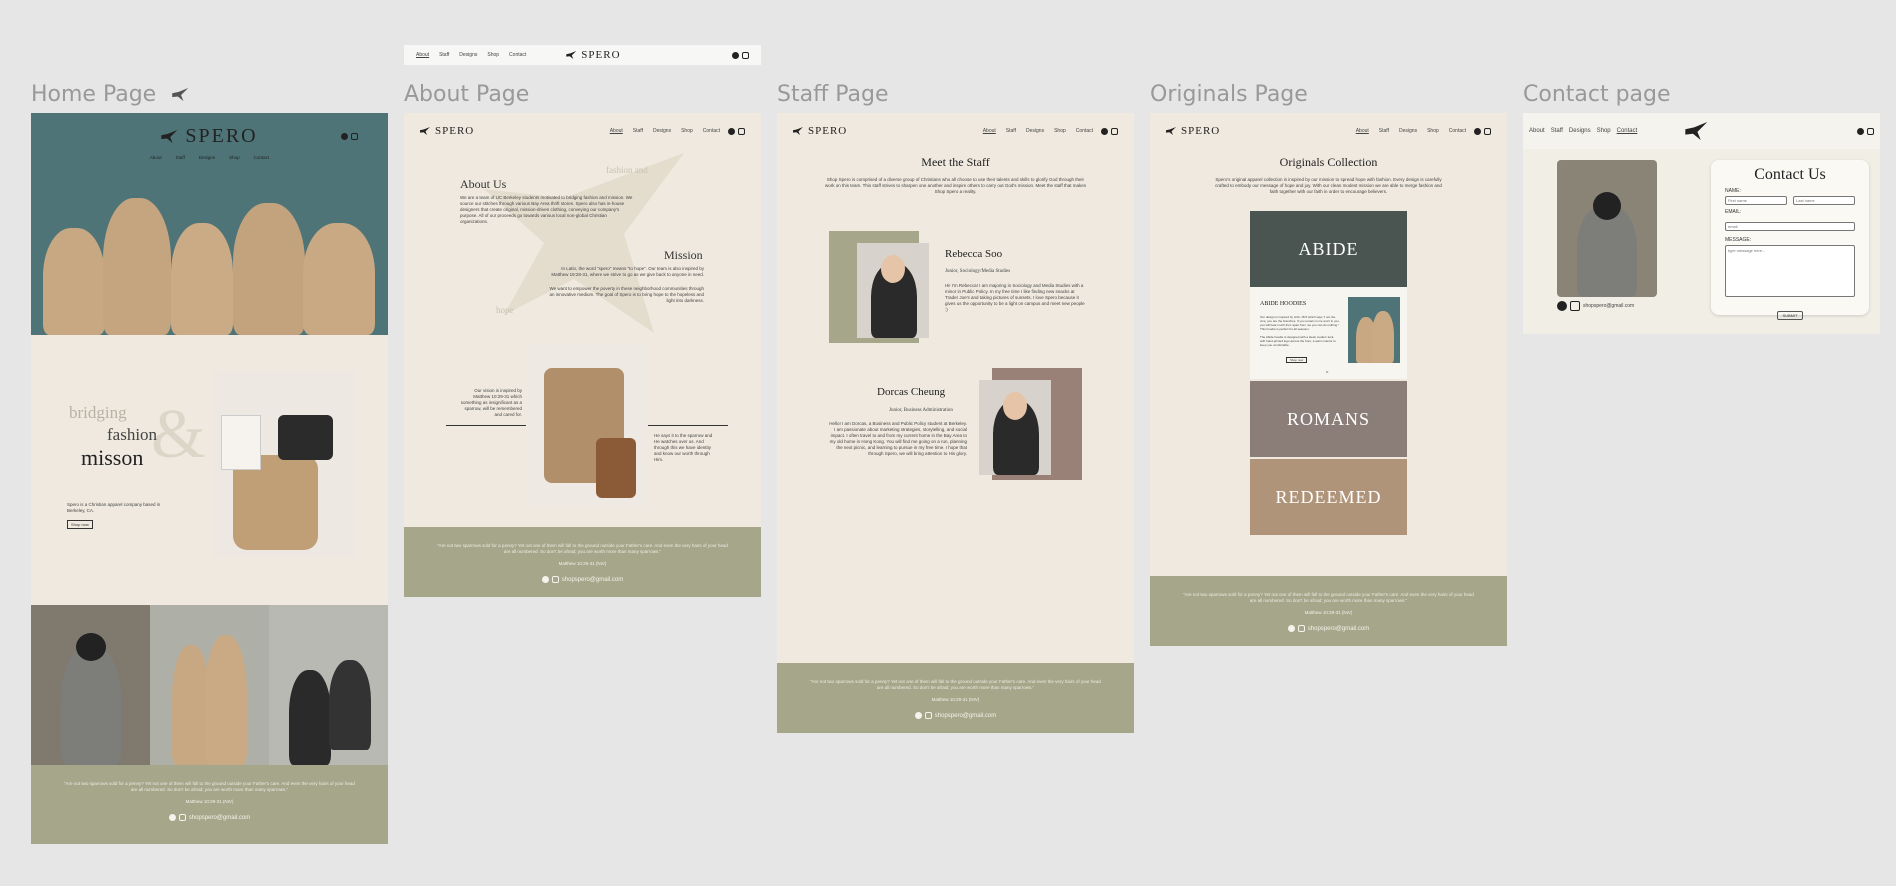 The height and width of the screenshot is (886, 1896). Describe the element at coordinates (833, 94) in the screenshot. I see `page-label-staff: Staff Page` at that location.